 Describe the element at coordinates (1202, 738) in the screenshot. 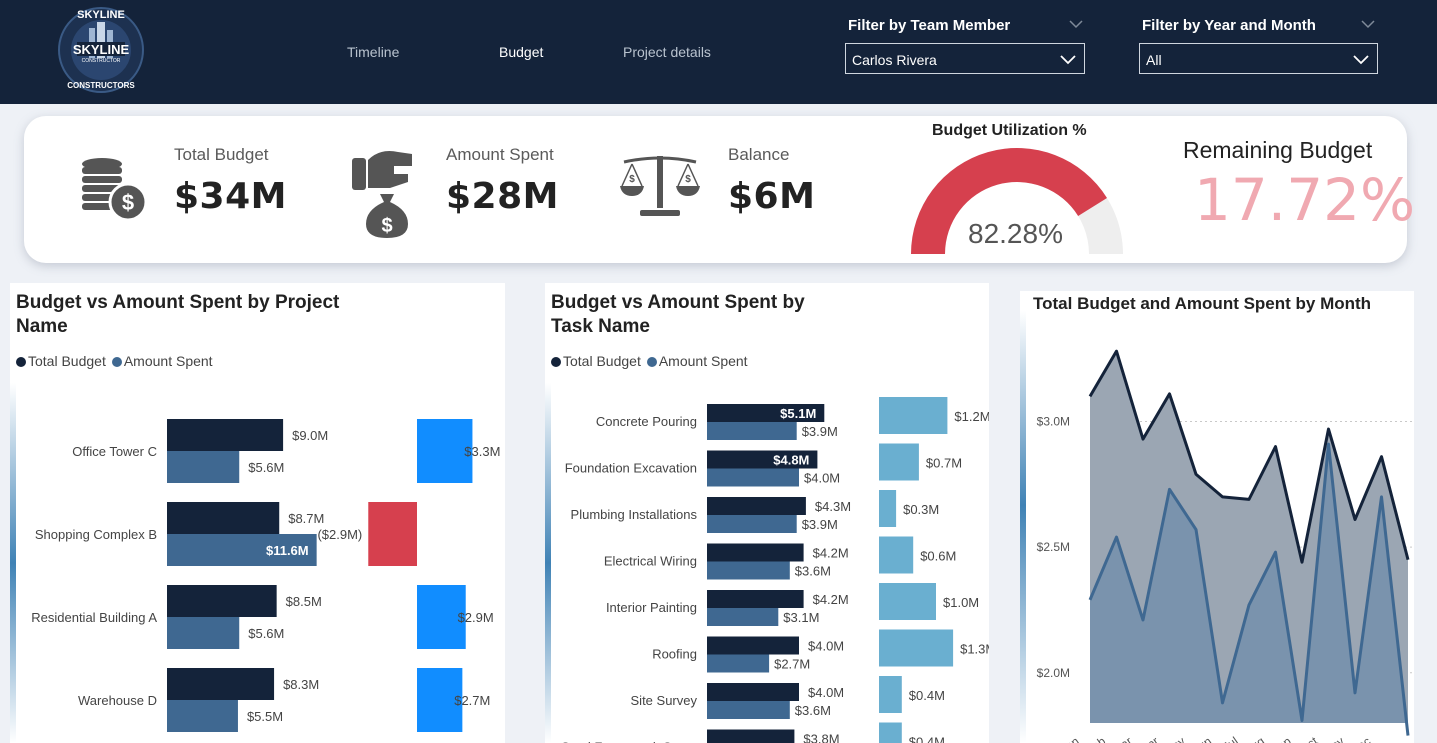

I see `x-tick-label: Jun` at that location.